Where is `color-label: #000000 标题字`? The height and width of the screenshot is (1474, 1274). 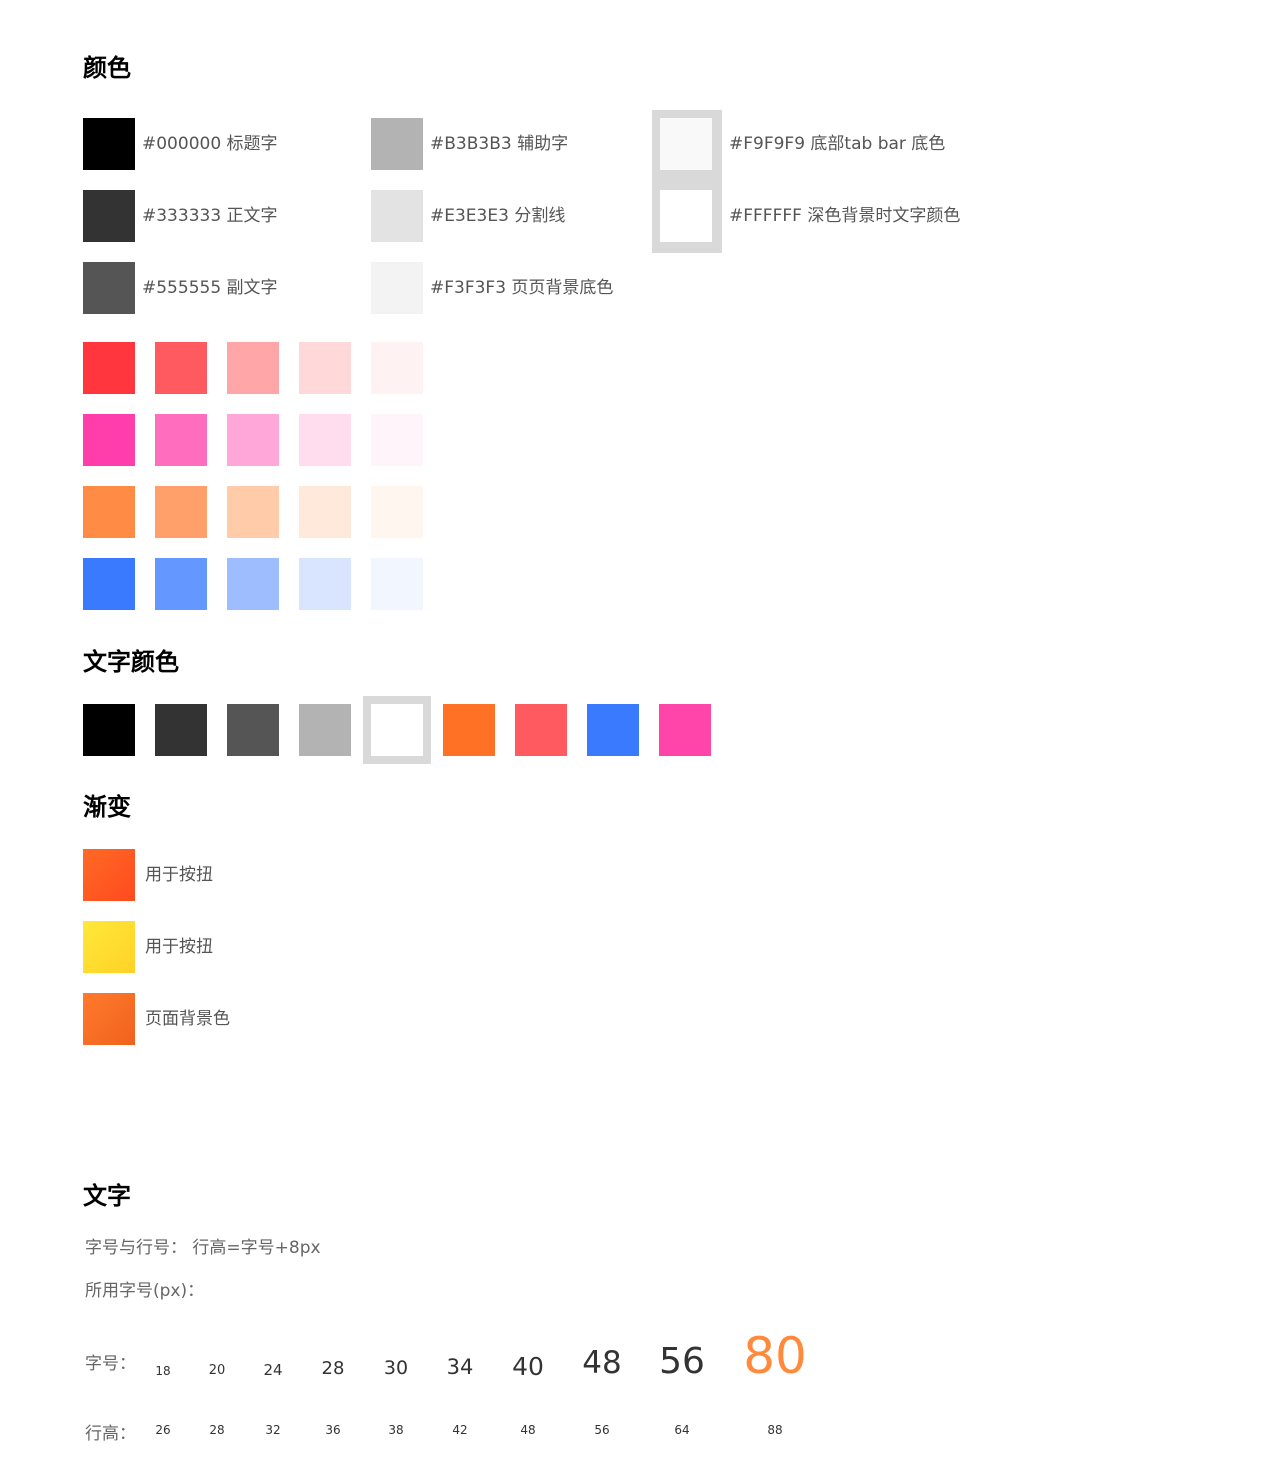
color-label: #000000 标题字 is located at coordinates (210, 144).